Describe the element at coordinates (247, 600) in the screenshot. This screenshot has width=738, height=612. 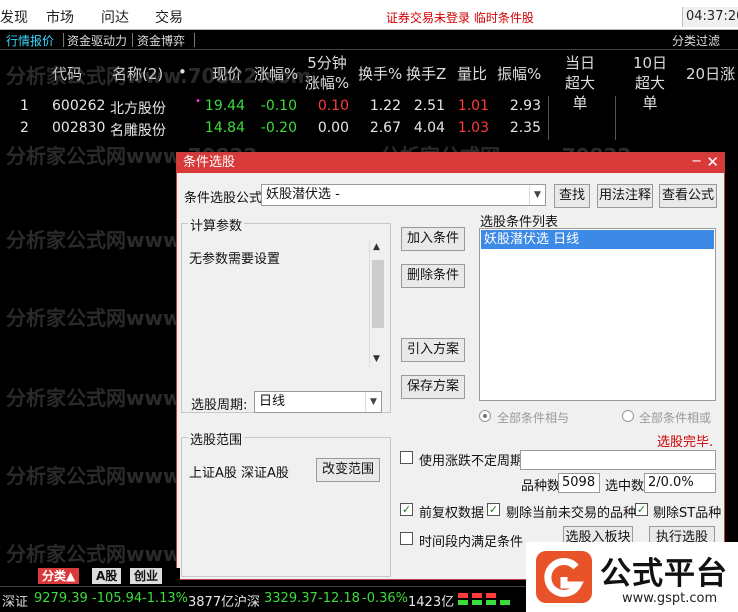
I see `hs-label: 沪深` at that location.